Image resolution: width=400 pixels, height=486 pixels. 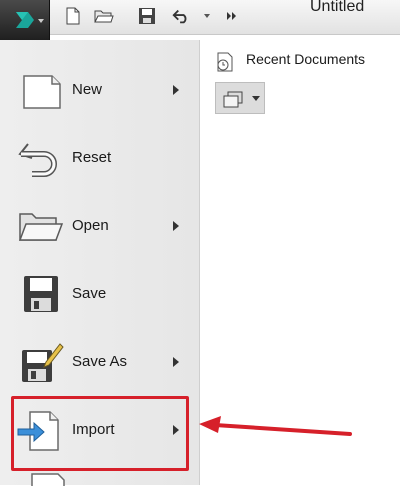 I want to click on menu-item-save: Save, so click(x=101, y=294).